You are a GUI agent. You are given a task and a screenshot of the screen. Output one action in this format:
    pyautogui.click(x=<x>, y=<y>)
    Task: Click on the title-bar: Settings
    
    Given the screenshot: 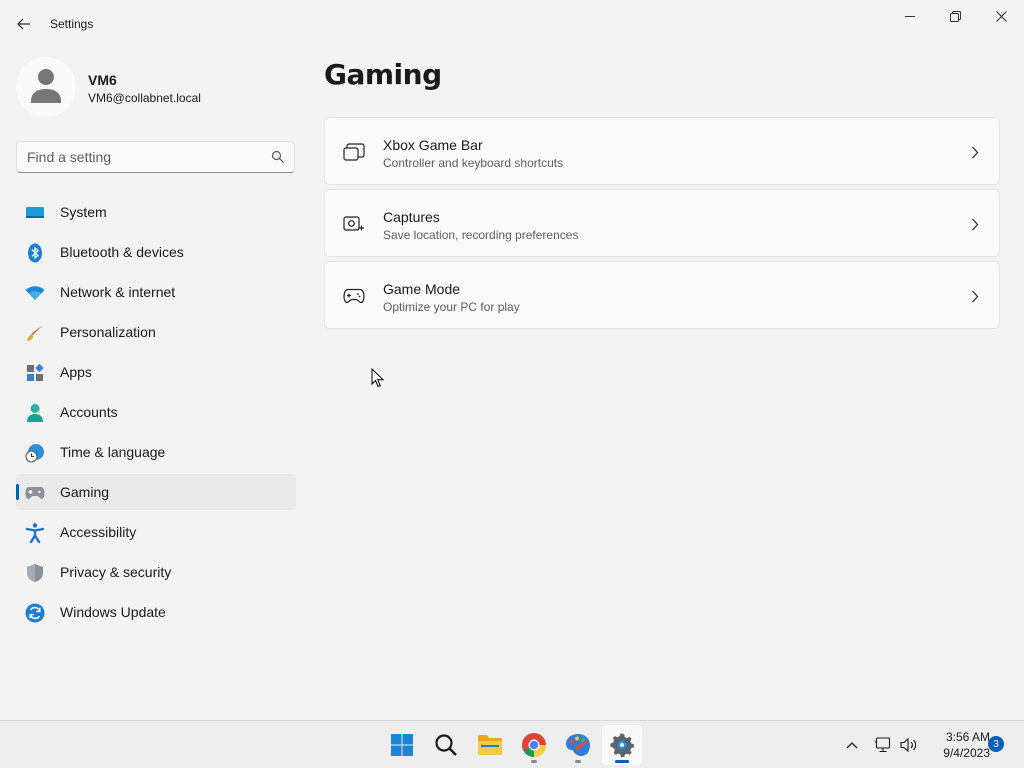 What is the action you would take?
    pyautogui.click(x=512, y=24)
    